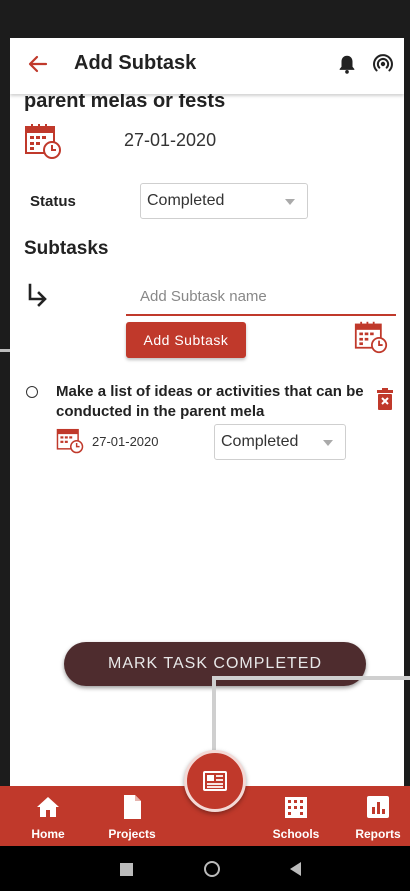 Image resolution: width=410 pixels, height=891 pixels. I want to click on delete-icon, so click(385, 399).